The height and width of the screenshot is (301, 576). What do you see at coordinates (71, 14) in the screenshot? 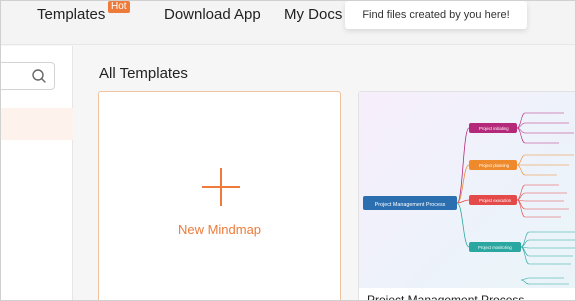
I see `nav-templates: Templates` at bounding box center [71, 14].